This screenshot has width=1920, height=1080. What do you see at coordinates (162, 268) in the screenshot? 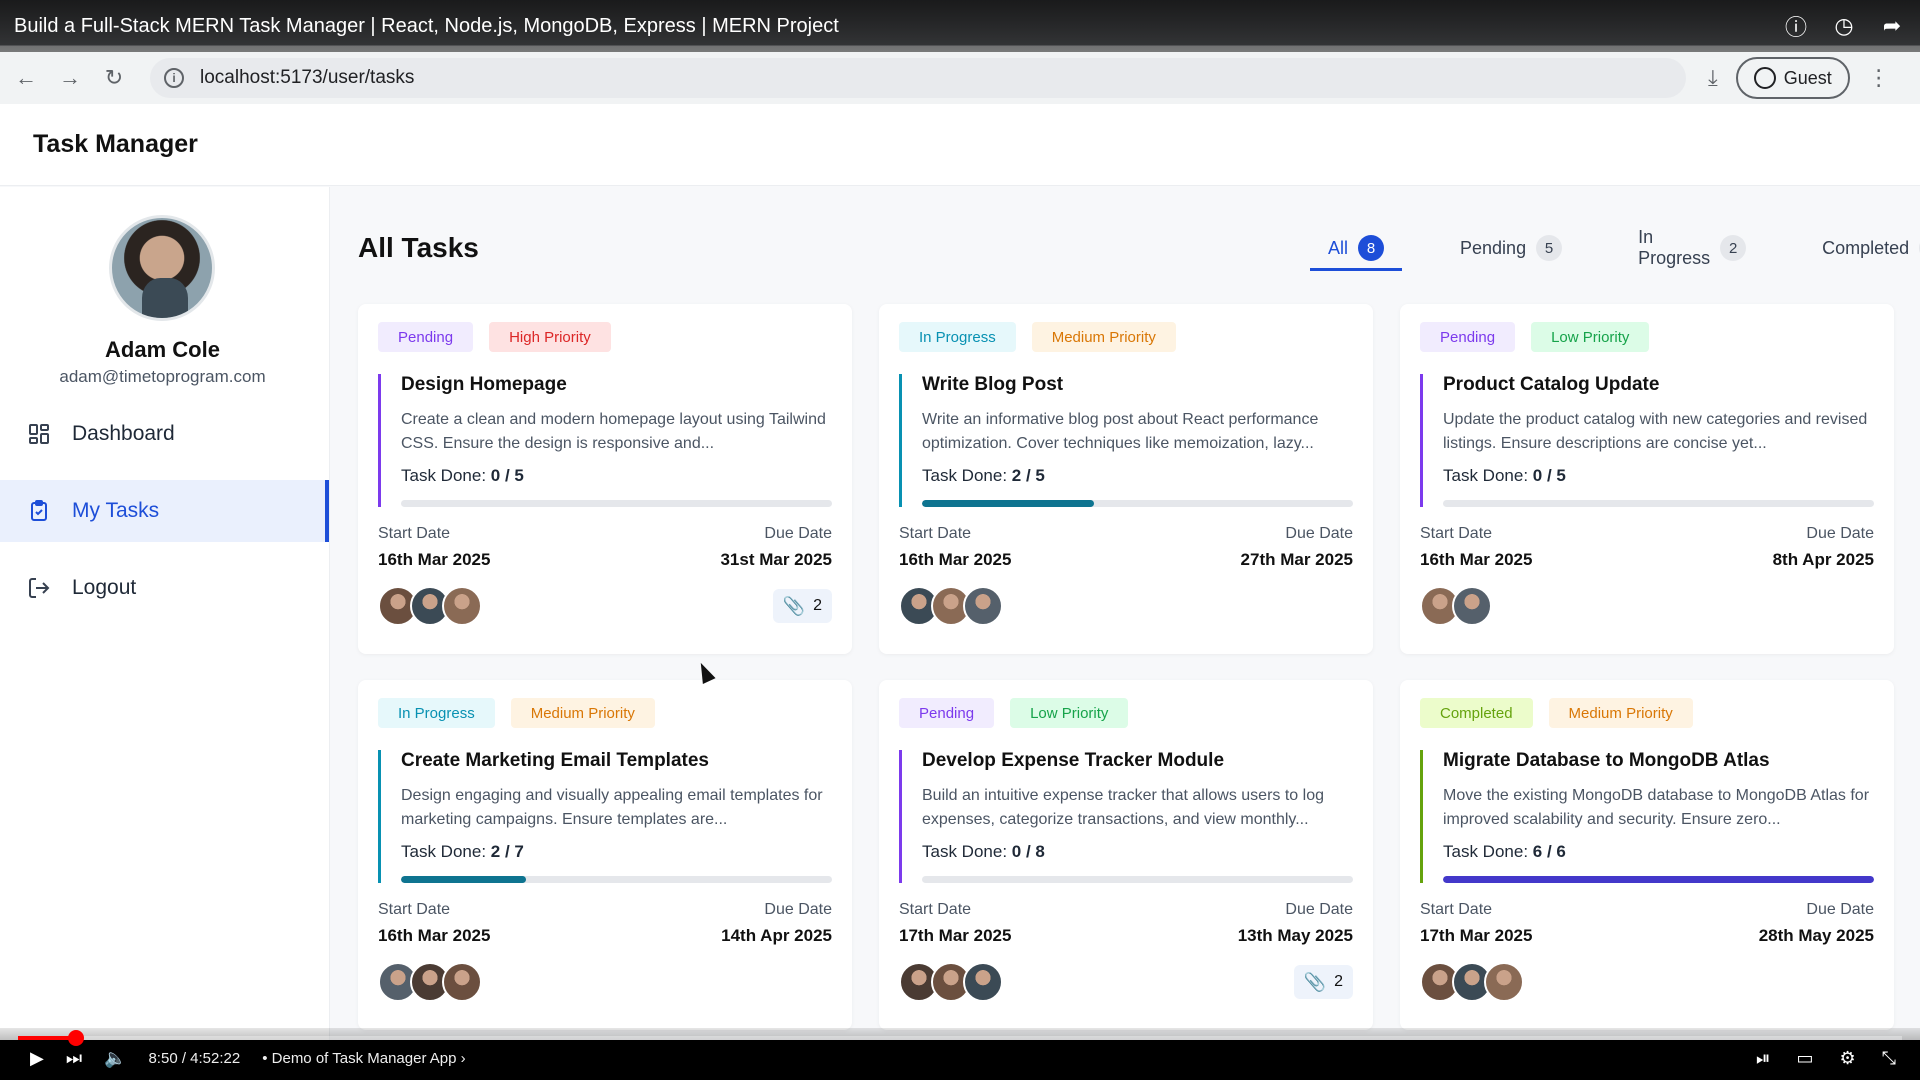
I see `profile-avatar` at bounding box center [162, 268].